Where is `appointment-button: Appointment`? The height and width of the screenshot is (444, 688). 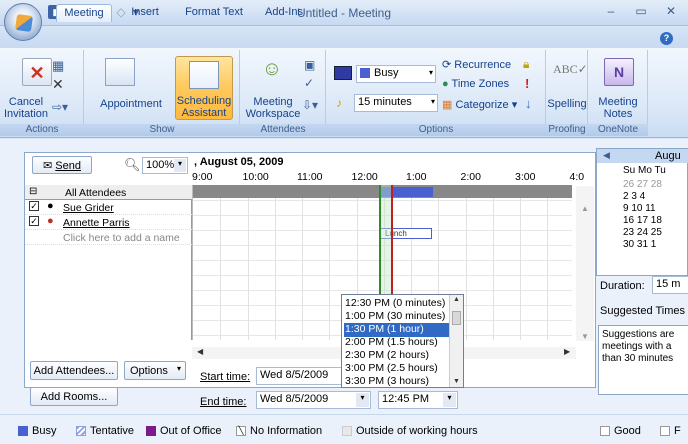
appointment-button: Appointment is located at coordinates (131, 104).